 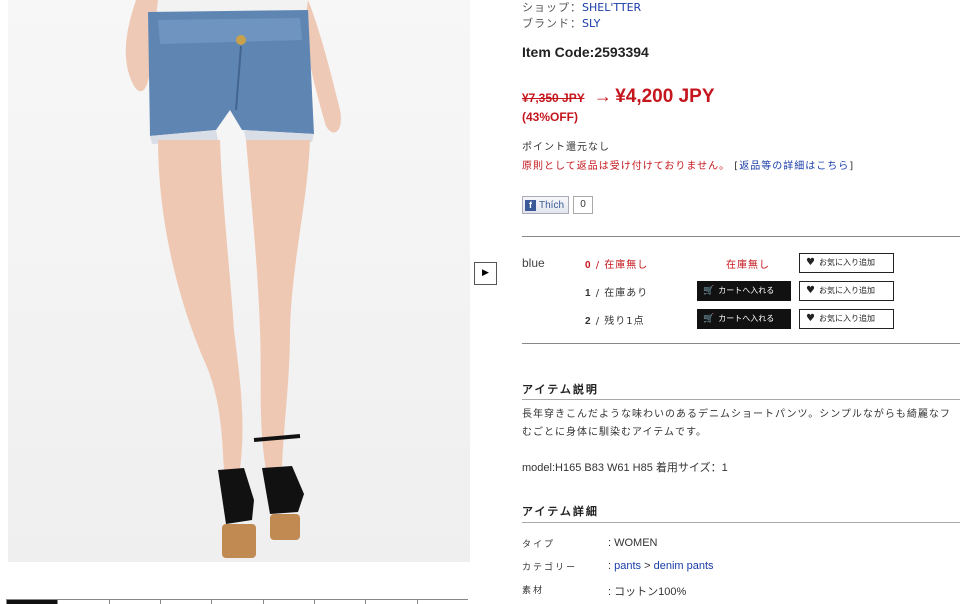 What do you see at coordinates (566, 147) in the screenshot?
I see `points-note: ポイント還元なし` at bounding box center [566, 147].